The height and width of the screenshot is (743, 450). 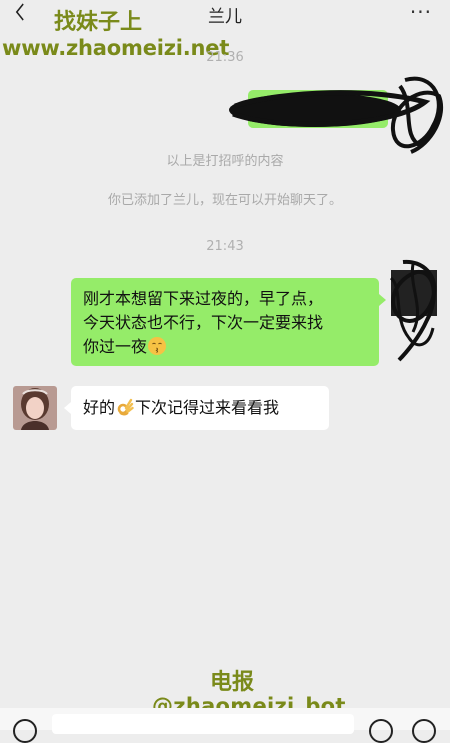 What do you see at coordinates (336, 115) in the screenshot?
I see `redaction-scribble` at bounding box center [336, 115].